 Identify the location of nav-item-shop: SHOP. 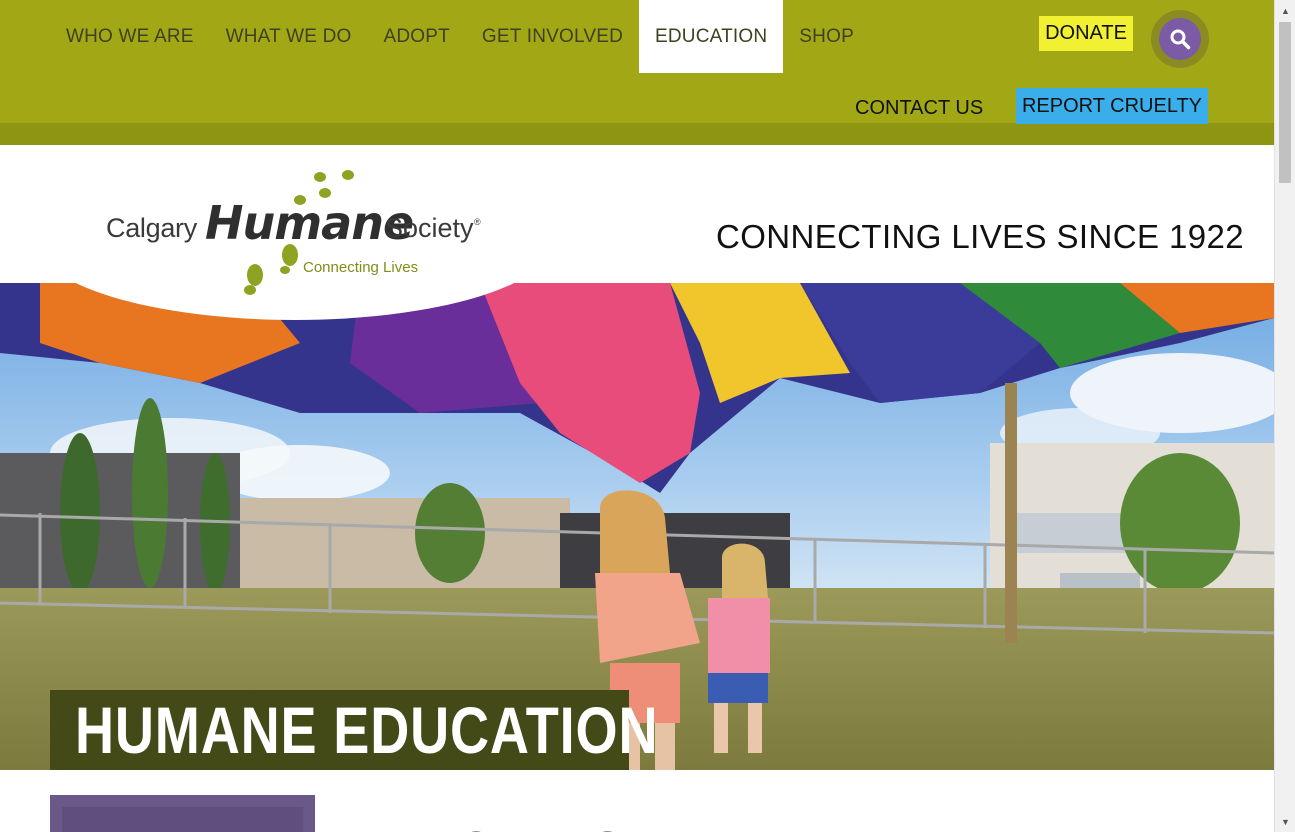
(826, 36).